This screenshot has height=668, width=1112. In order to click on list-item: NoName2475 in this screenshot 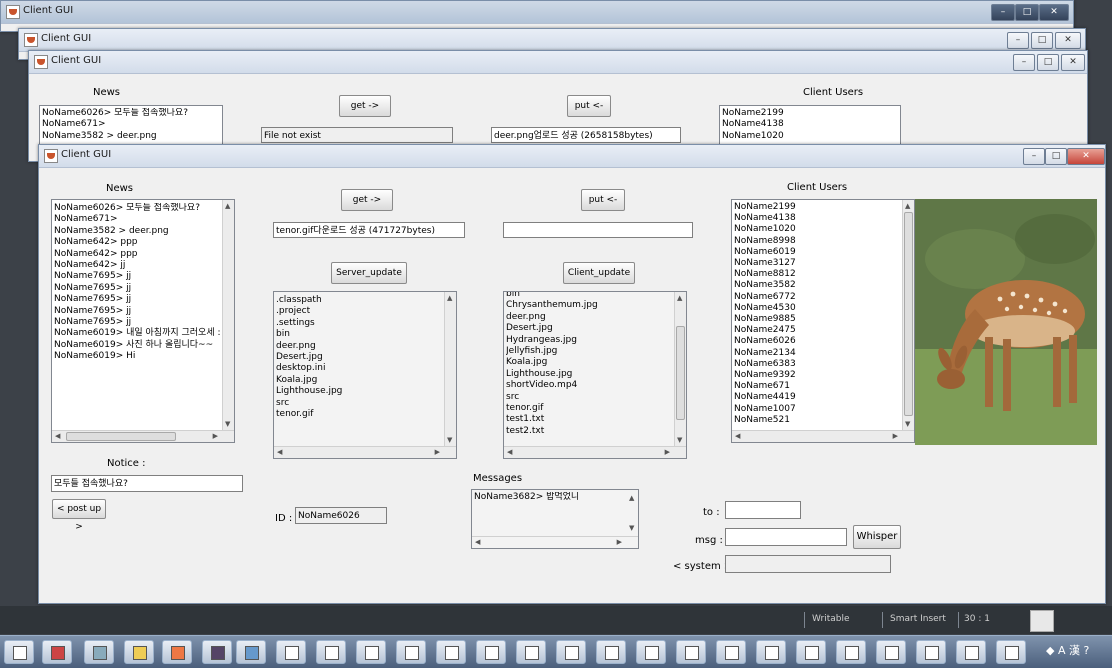, I will do `click(818, 330)`.